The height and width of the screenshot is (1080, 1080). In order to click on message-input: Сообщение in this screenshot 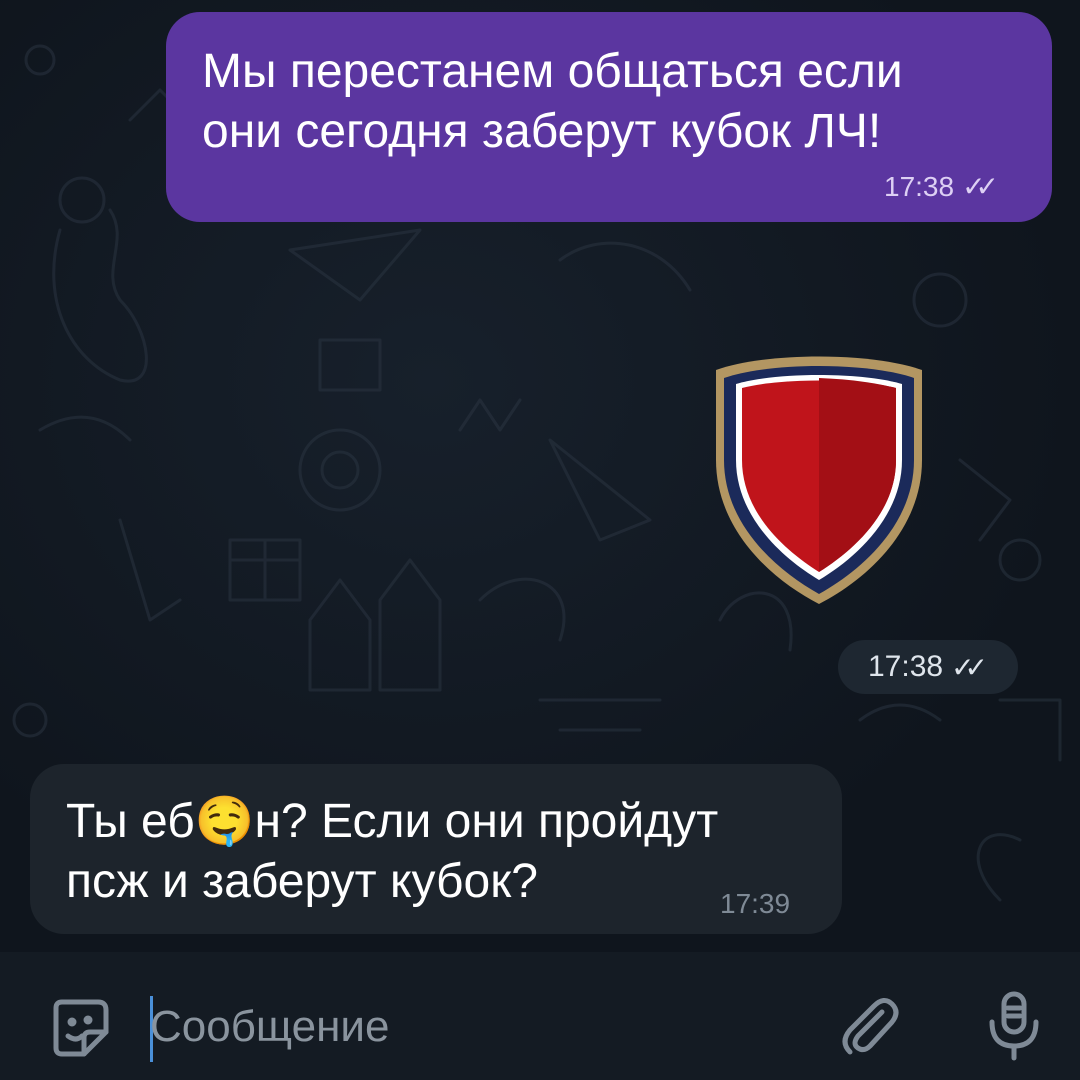, I will do `click(460, 1027)`.